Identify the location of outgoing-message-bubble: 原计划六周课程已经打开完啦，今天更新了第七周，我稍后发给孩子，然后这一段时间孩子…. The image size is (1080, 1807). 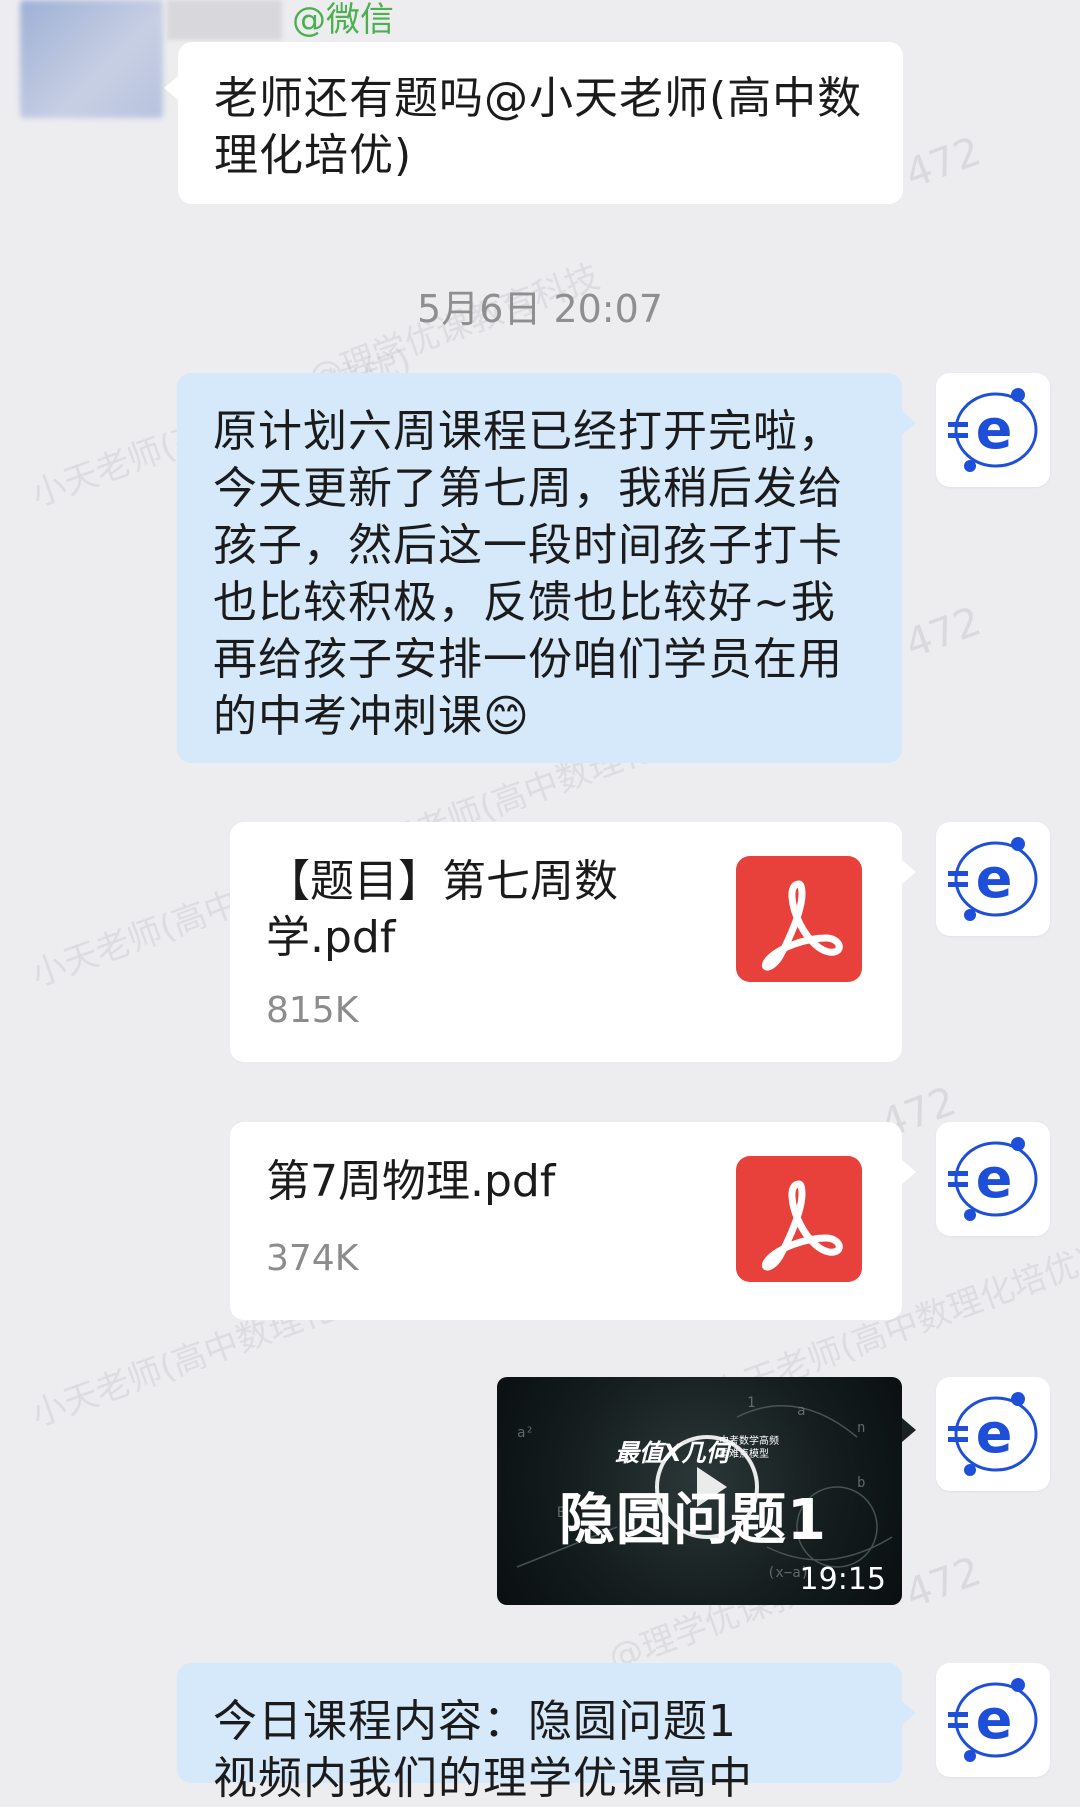
(546, 568).